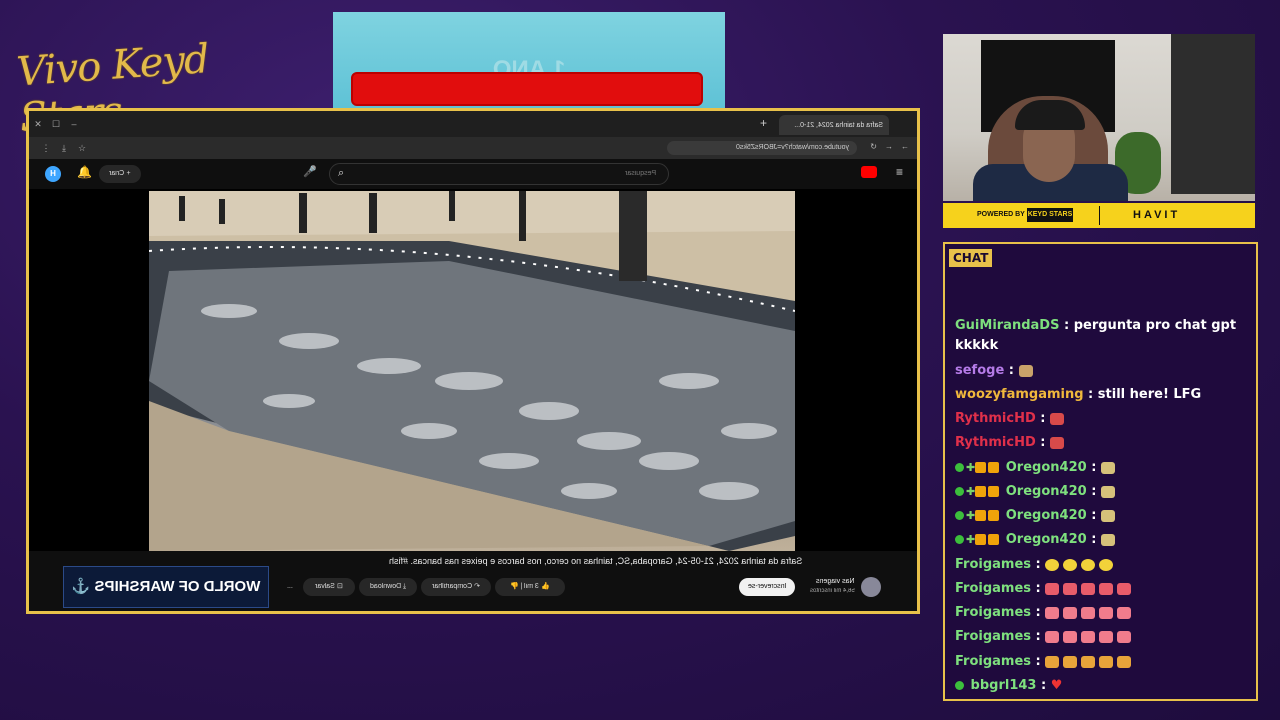 This screenshot has height=720, width=1280. I want to click on url-field: youtube.com/watch?v=JBORsZ5ks0, so click(762, 148).